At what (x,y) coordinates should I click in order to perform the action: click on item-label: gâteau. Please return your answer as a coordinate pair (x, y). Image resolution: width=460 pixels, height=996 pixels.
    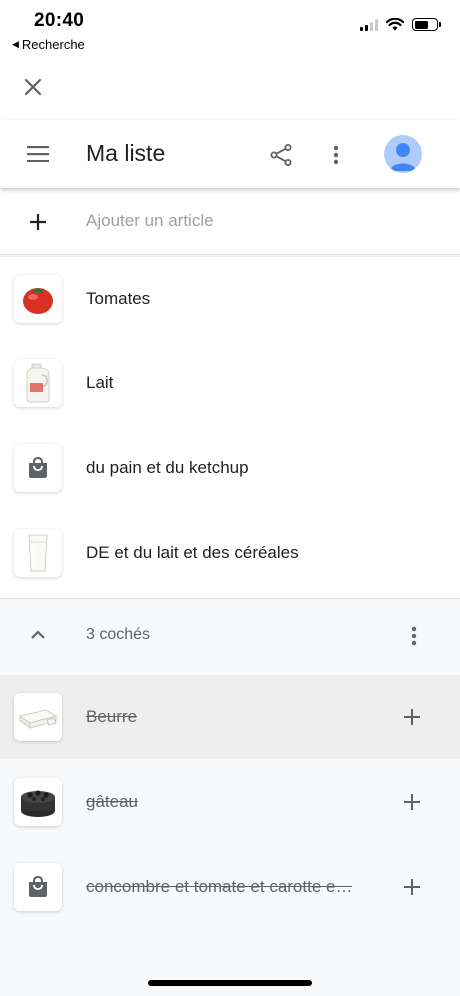
    Looking at the image, I should click on (112, 801).